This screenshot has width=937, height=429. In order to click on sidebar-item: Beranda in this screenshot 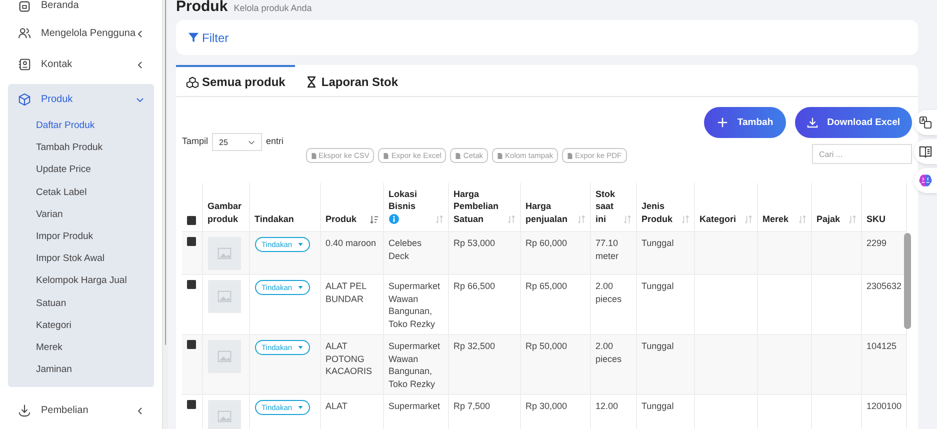, I will do `click(81, 6)`.